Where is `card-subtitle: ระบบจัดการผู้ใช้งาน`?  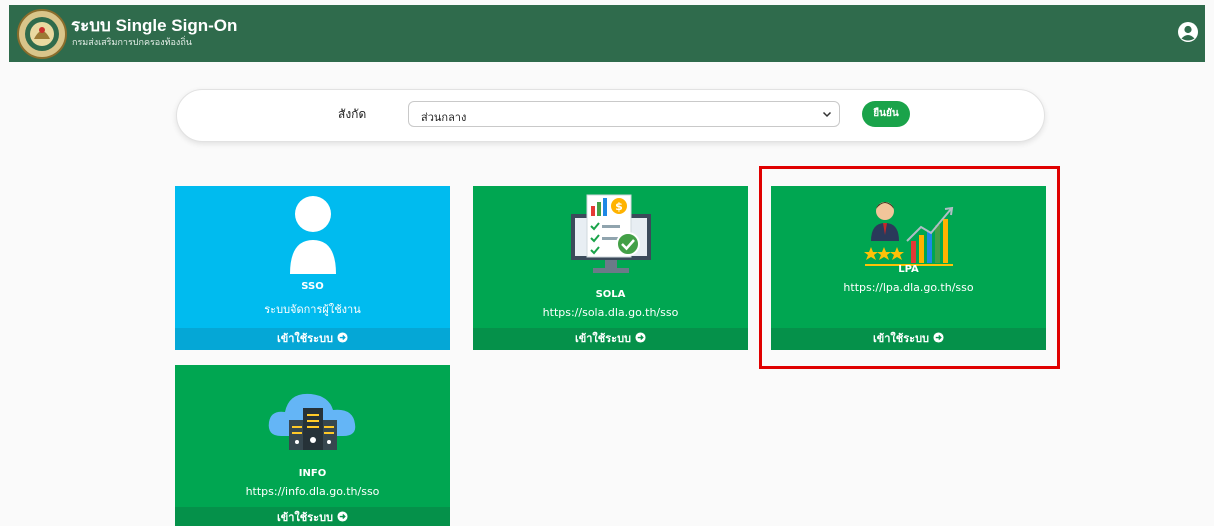 card-subtitle: ระบบจัดการผู้ใช้งาน is located at coordinates (312, 309).